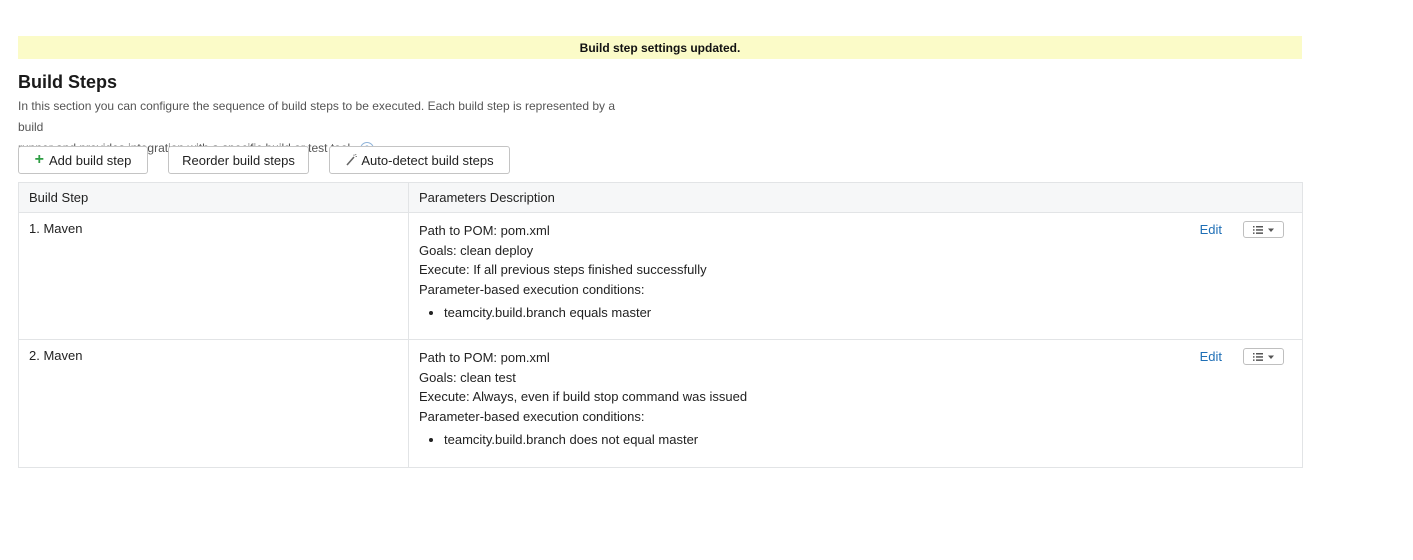 The width and height of the screenshot is (1413, 560). I want to click on magic-wand-icon, so click(351, 159).